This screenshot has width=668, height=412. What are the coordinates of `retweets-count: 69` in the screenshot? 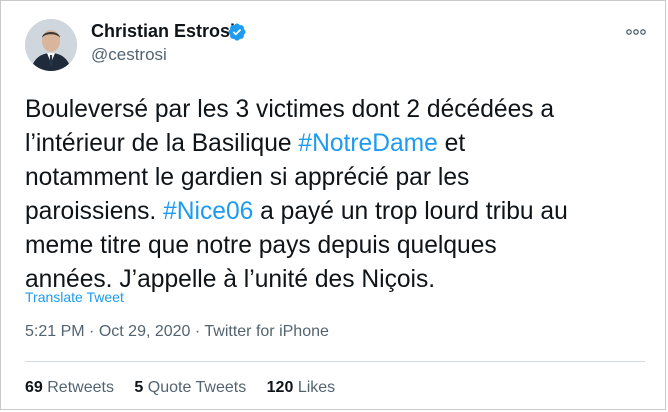 It's located at (34, 387).